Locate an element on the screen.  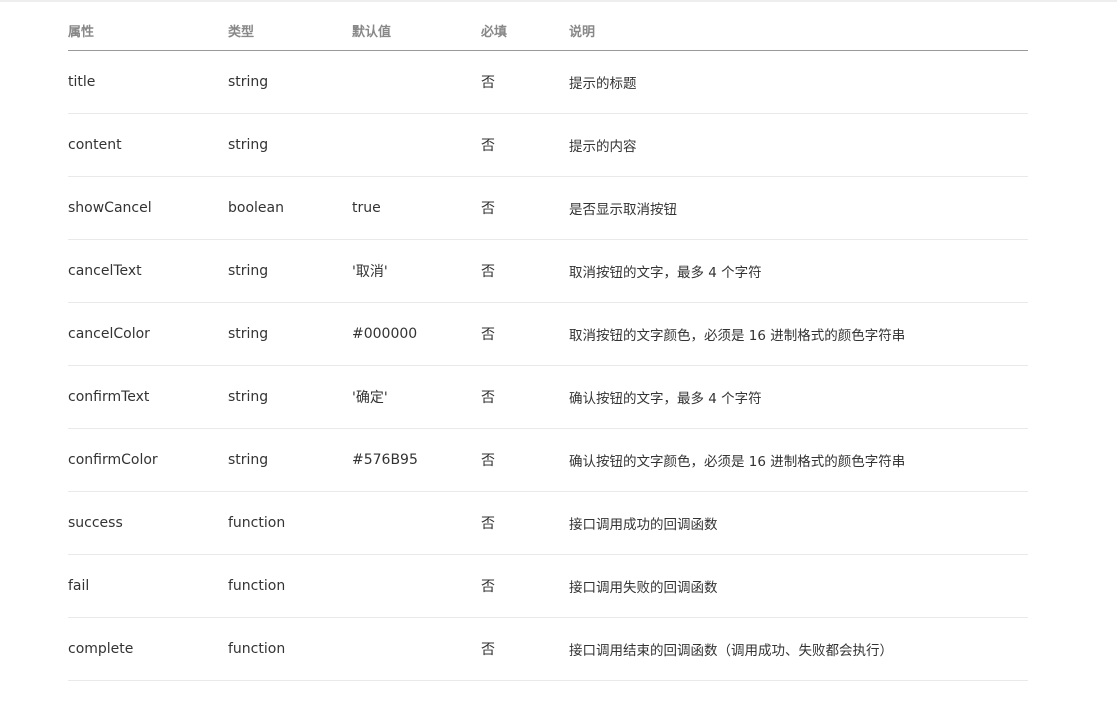
table-row: fail function 否 接口调用失败的回调函数 is located at coordinates (548, 586).